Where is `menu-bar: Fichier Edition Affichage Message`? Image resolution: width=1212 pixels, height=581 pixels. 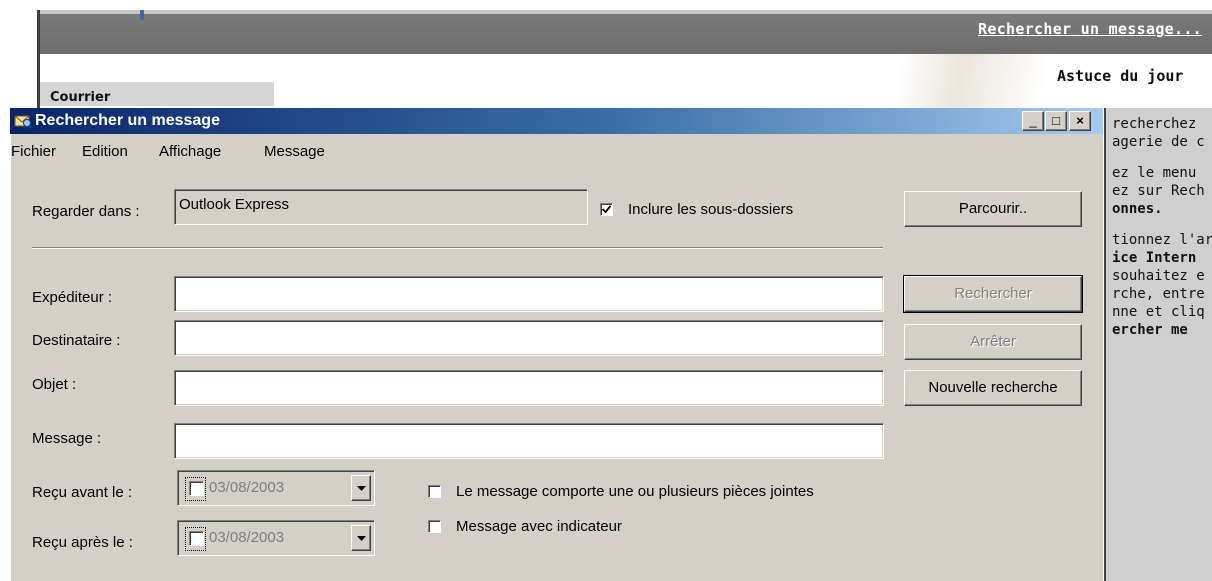
menu-bar: Fichier Edition Affichage Message is located at coordinates (556, 150).